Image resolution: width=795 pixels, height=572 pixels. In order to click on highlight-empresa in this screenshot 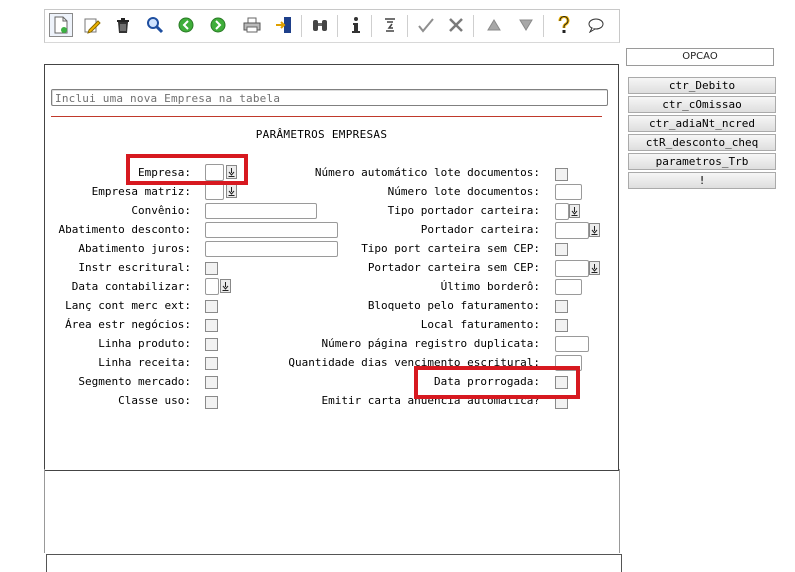, I will do `click(187, 169)`.